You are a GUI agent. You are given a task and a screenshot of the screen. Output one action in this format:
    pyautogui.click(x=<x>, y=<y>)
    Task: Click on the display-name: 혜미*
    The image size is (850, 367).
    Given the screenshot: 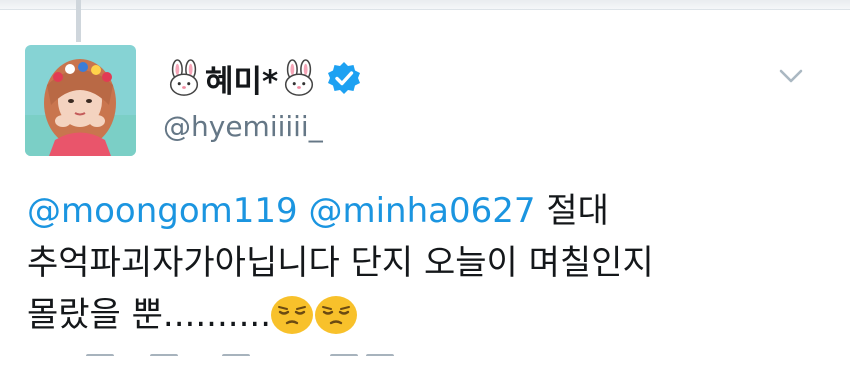 What is the action you would take?
    pyautogui.click(x=242, y=81)
    